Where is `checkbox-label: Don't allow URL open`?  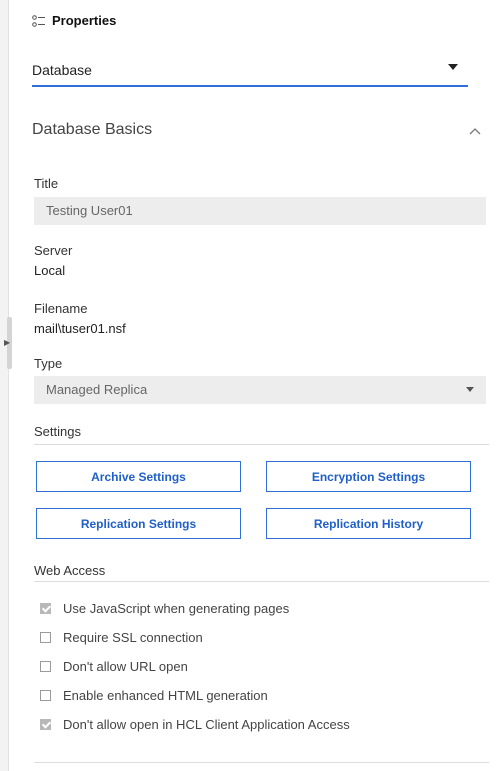 checkbox-label: Don't allow URL open is located at coordinates (125, 666).